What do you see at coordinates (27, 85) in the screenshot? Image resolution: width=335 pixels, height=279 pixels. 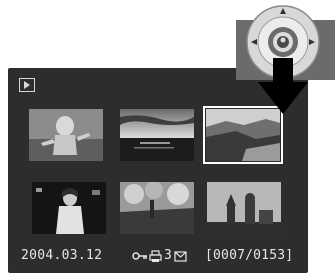 I see `play-mode-icon` at bounding box center [27, 85].